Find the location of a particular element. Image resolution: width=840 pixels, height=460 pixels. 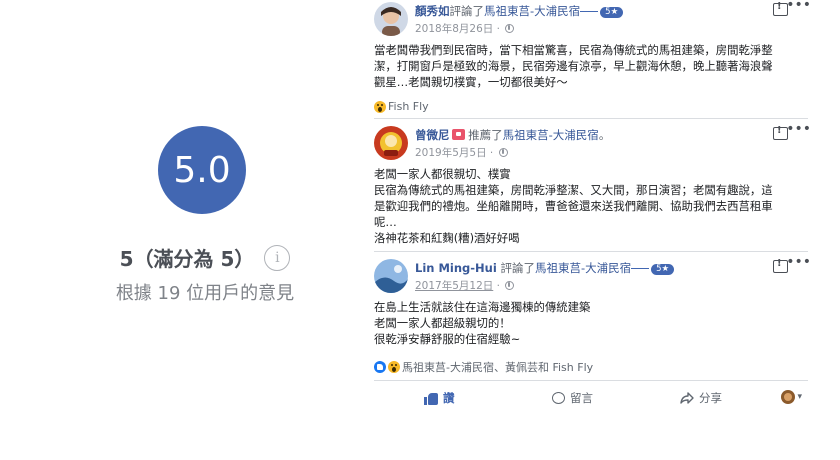

review-text-line: 是歡迎我們的禮炮。坐船離開時，曹爸爸還來送我們離開、協助我們去西莒租車 is located at coordinates (573, 206).